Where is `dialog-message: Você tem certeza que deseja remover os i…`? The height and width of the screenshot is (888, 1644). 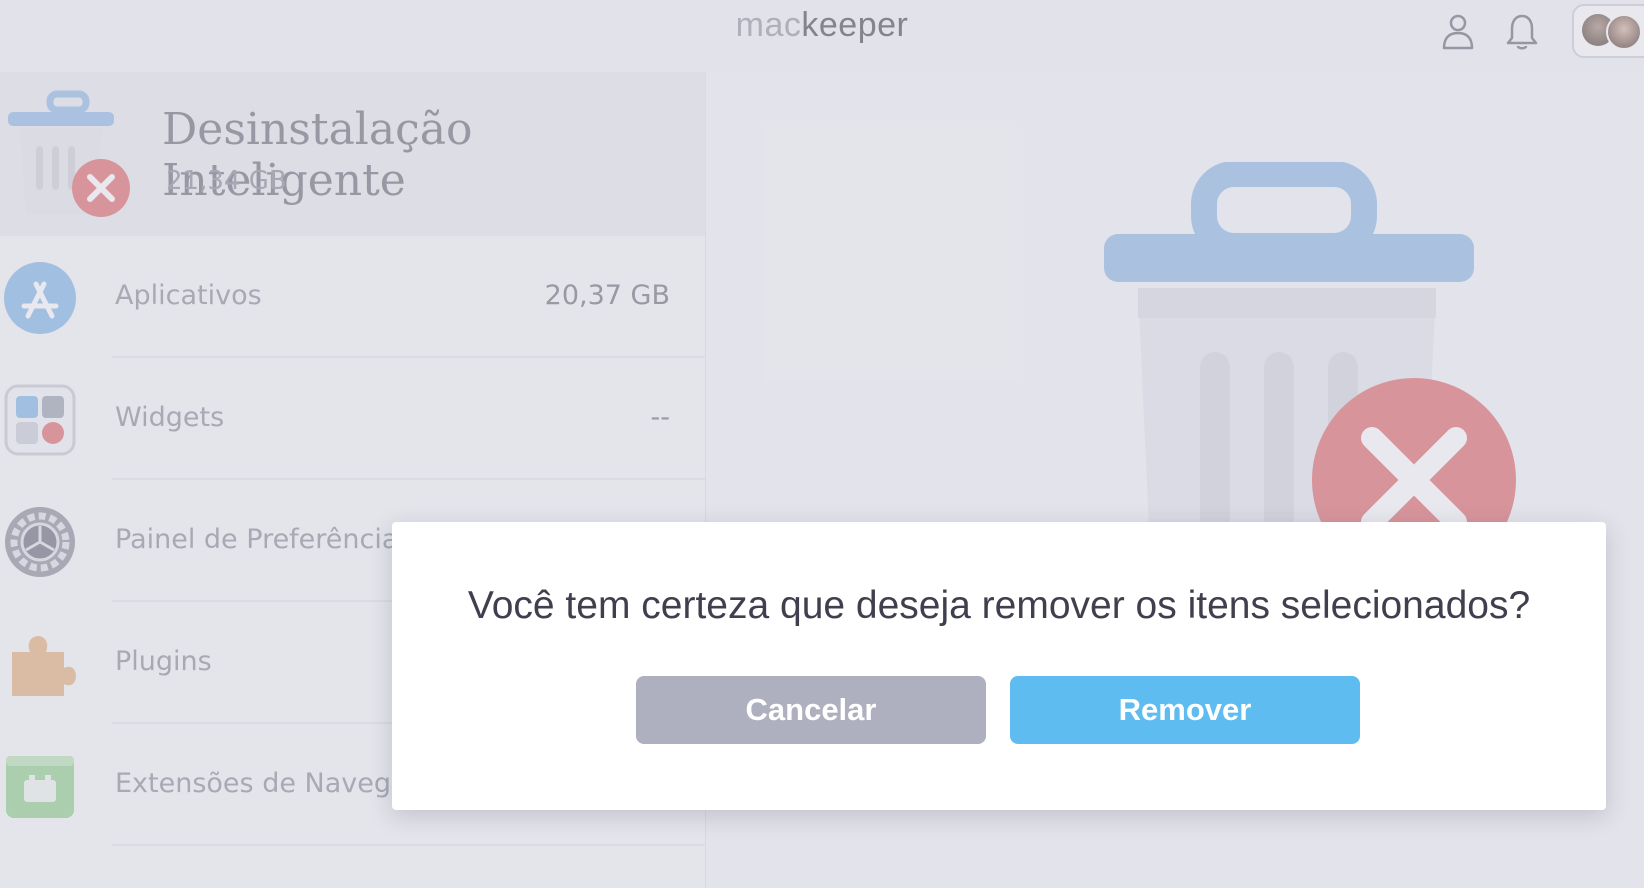
dialog-message: Você tem certeza que deseja remover os i… is located at coordinates (999, 605).